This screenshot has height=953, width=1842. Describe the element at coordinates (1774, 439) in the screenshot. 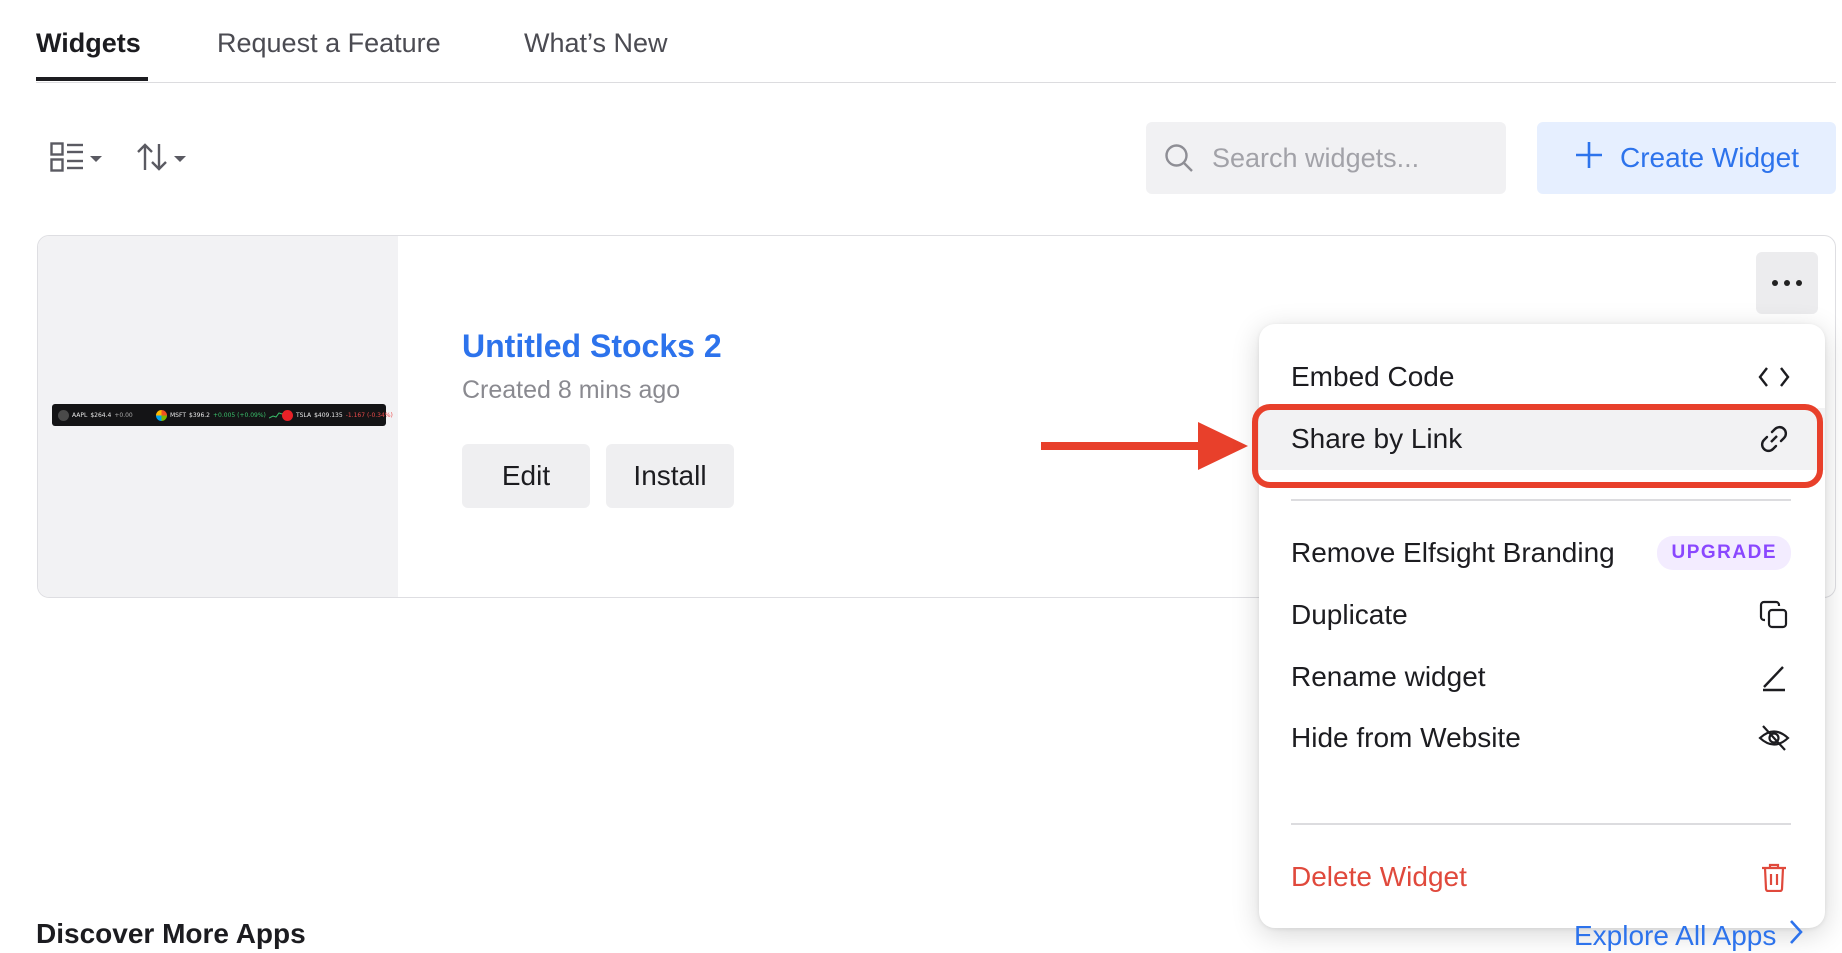

I see `link-icon` at that location.